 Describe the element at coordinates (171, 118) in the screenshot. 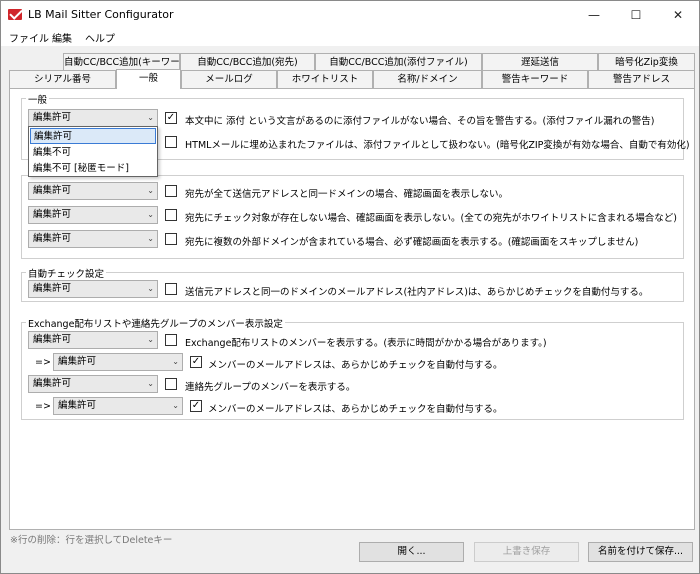

I see `attachment-warning-checkbox: ✓` at that location.